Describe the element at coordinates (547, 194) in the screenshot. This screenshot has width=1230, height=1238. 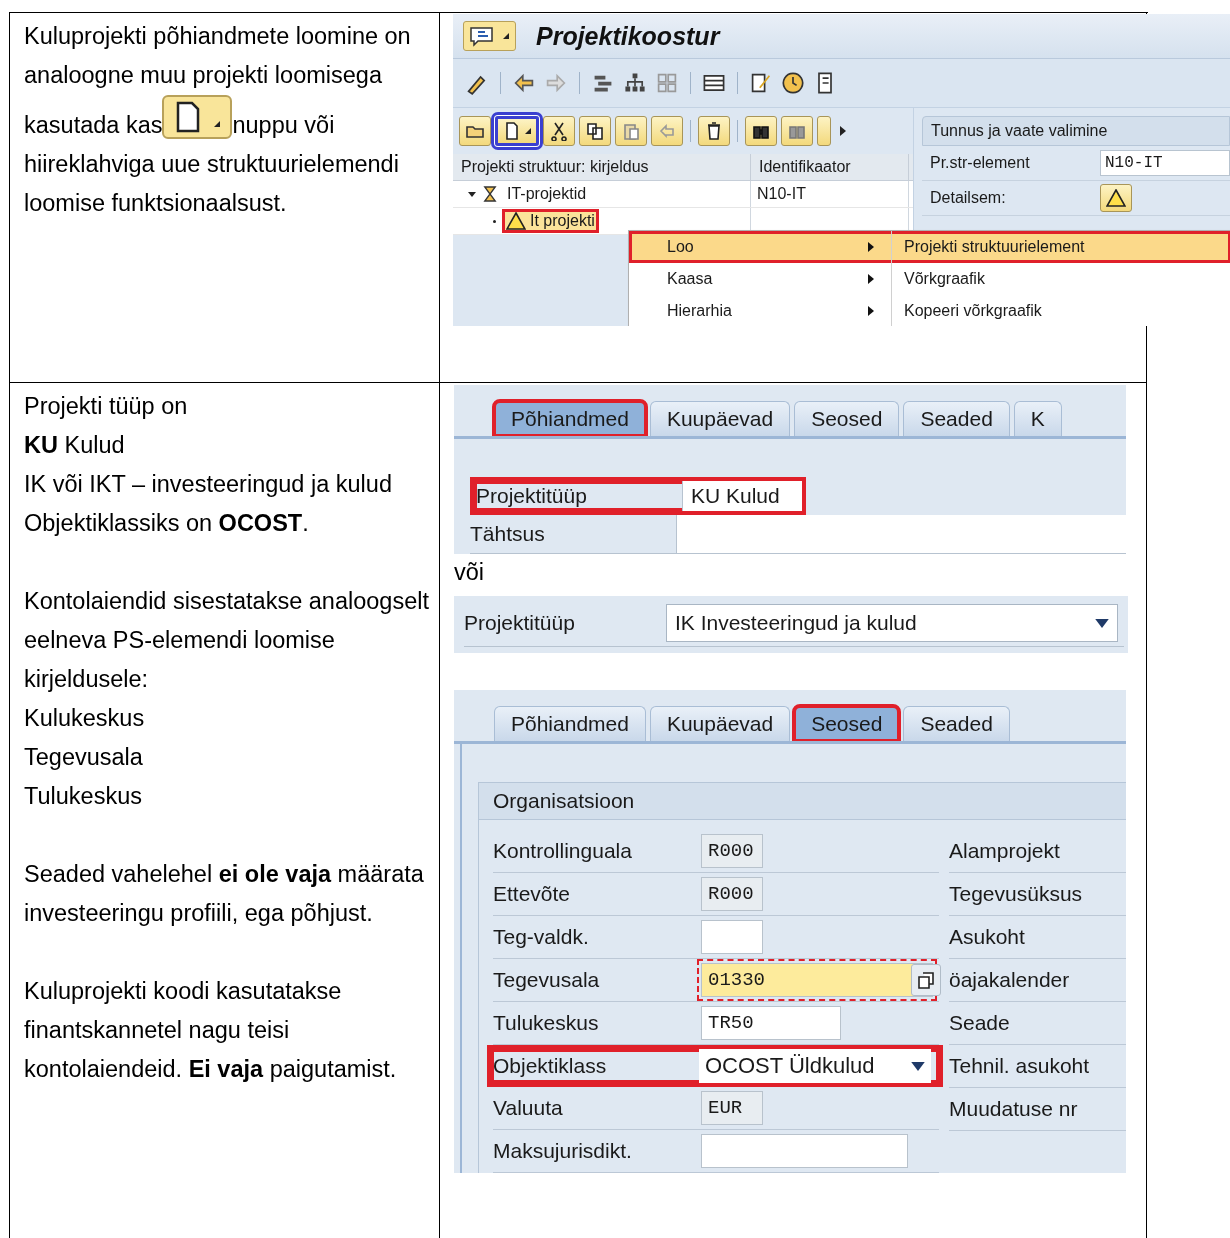
I see `tree-item: IT-projektid` at that location.